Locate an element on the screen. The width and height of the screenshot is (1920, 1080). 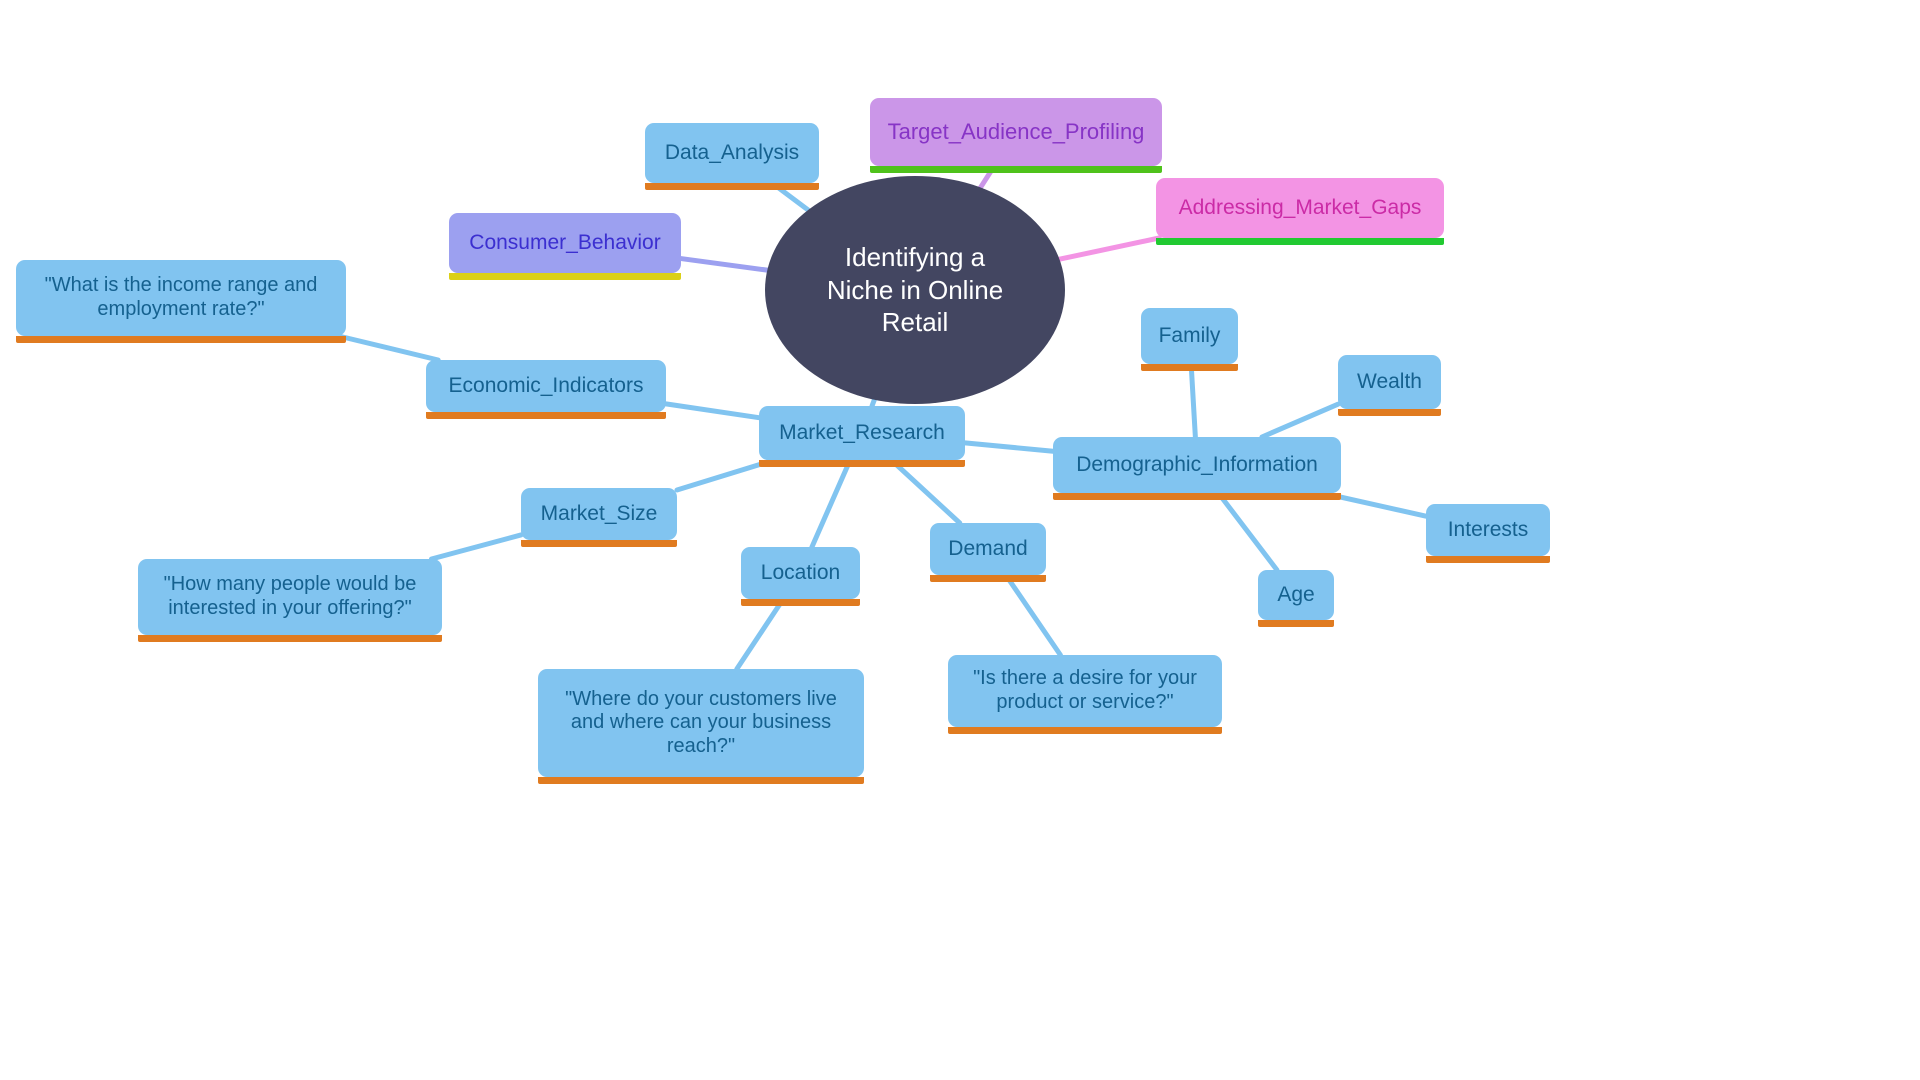
node-accent-underline-data_analysis is located at coordinates (732, 186).